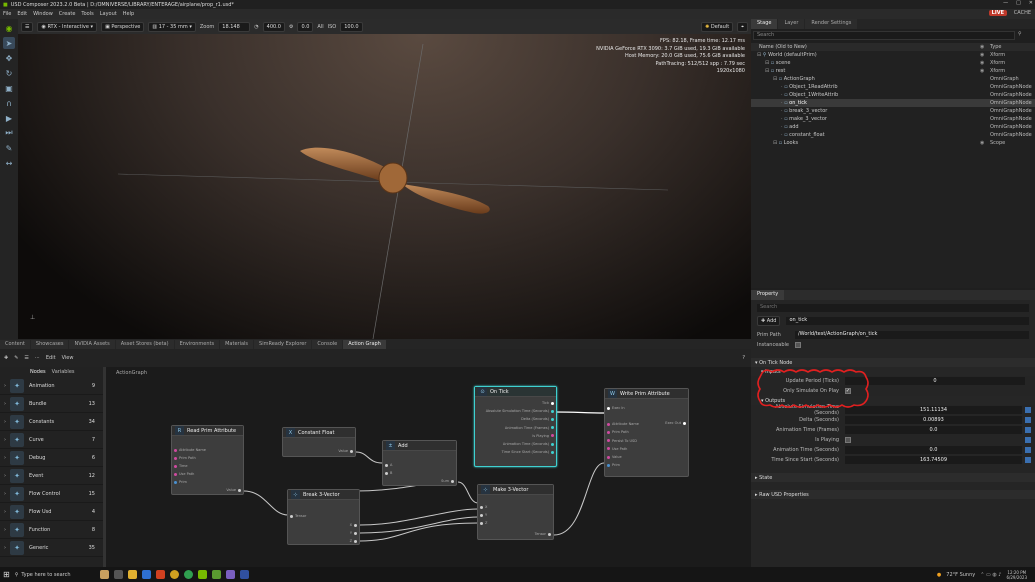  Describe the element at coordinates (237, 344) in the screenshot. I see `tab-materials: Materials` at that location.